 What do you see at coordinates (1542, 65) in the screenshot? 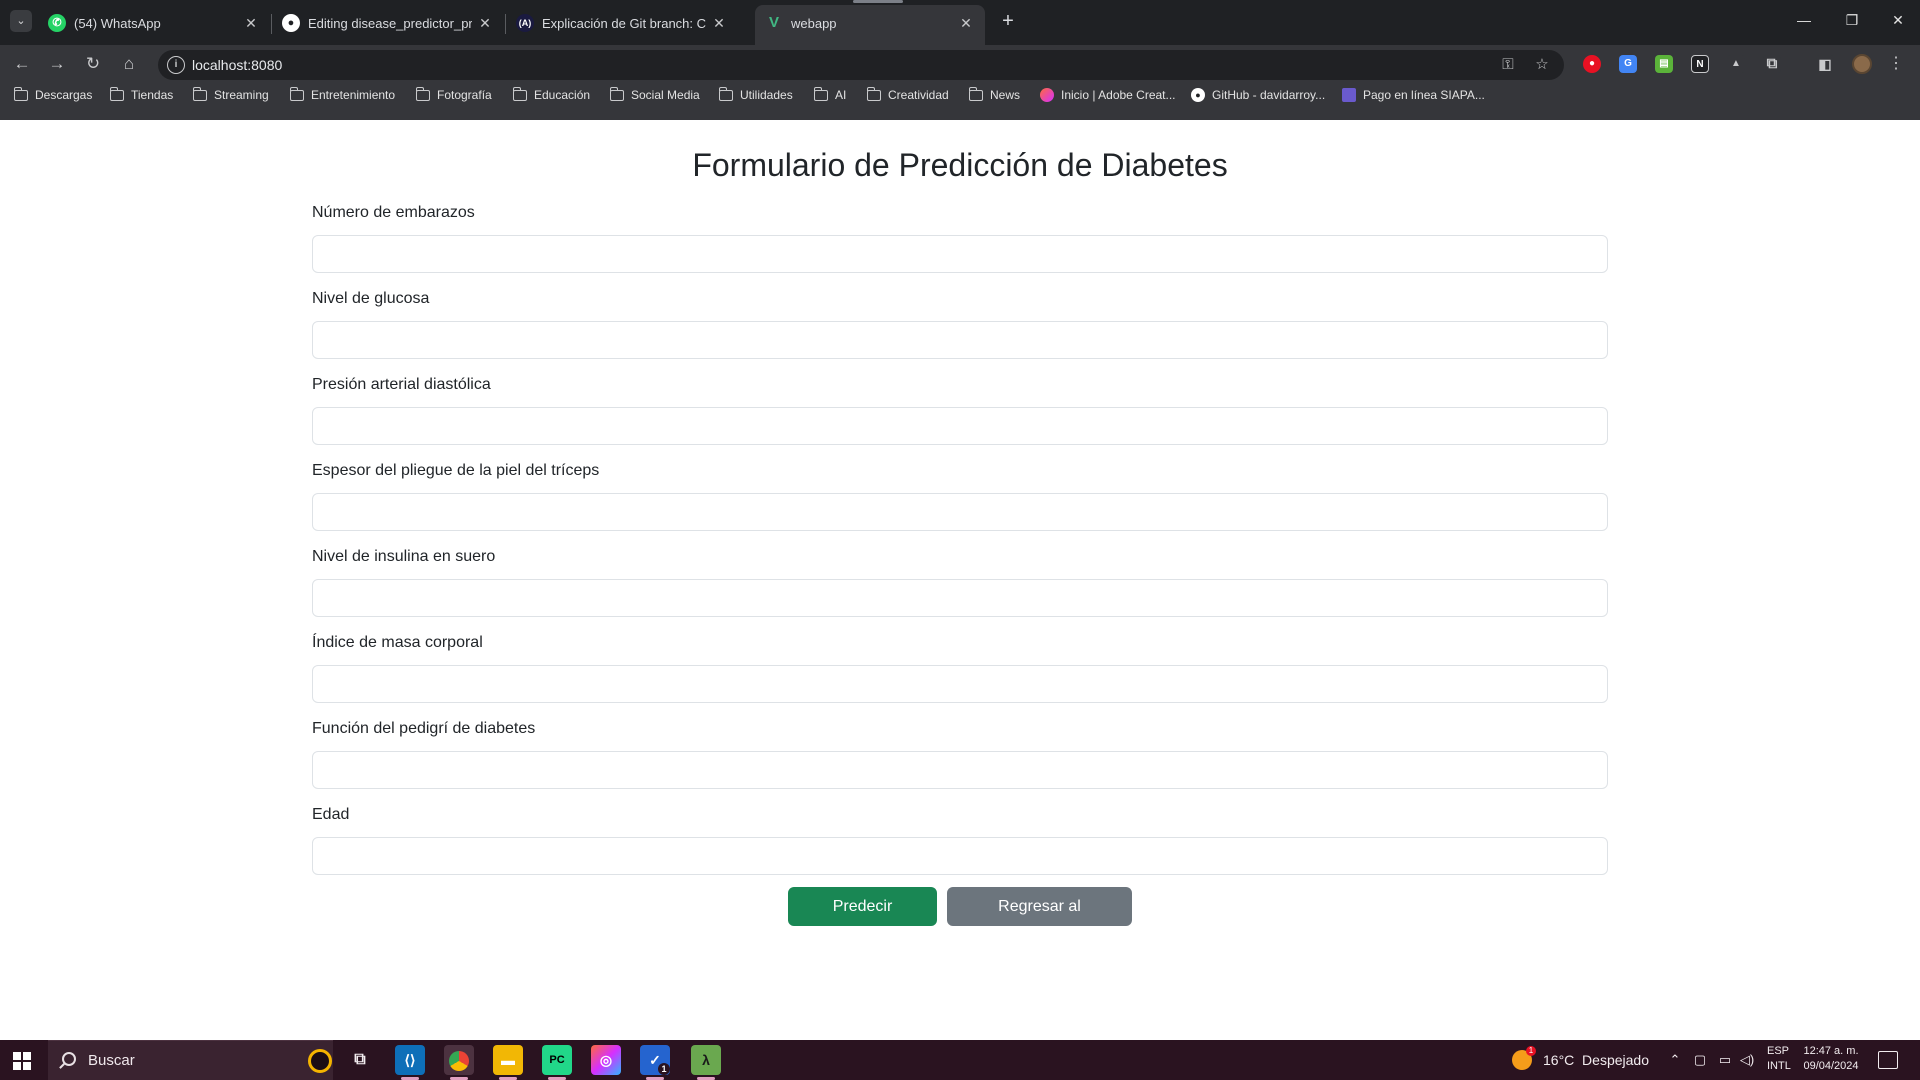
I see `bookmark-star-icon: ☆` at bounding box center [1542, 65].